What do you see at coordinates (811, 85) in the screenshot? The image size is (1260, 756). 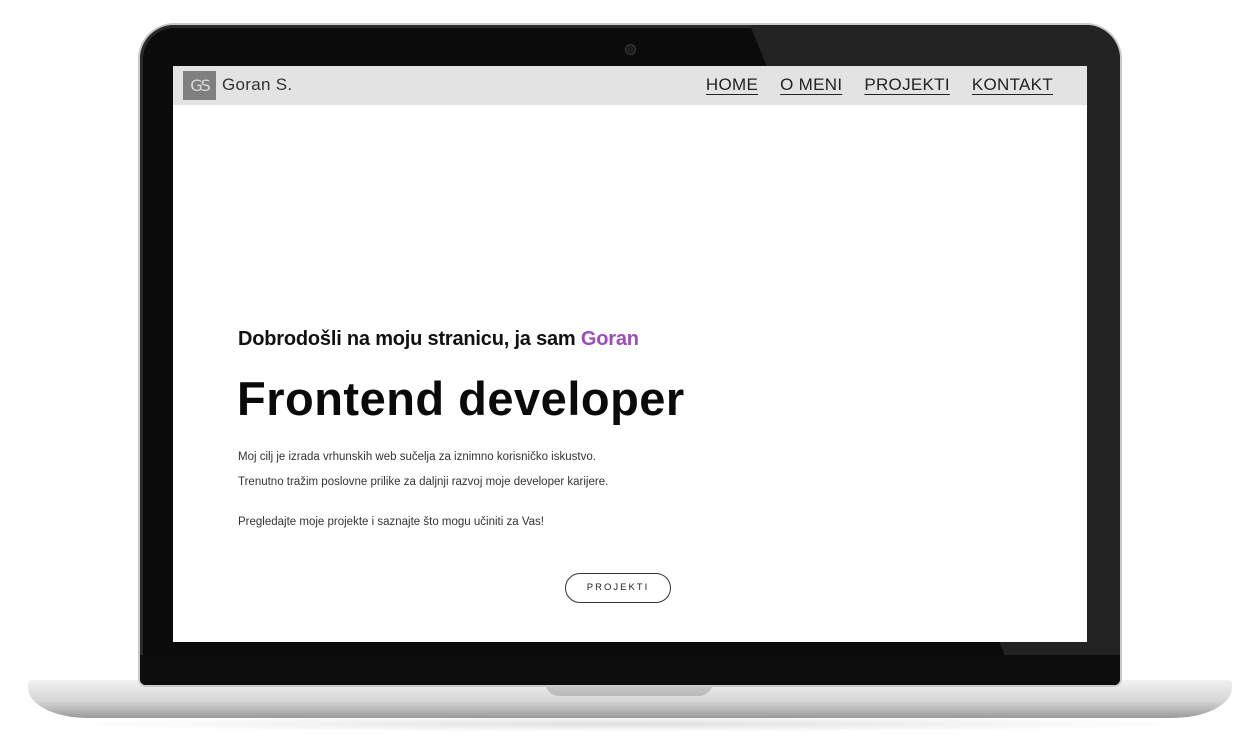 I see `nav-about: O MENI` at bounding box center [811, 85].